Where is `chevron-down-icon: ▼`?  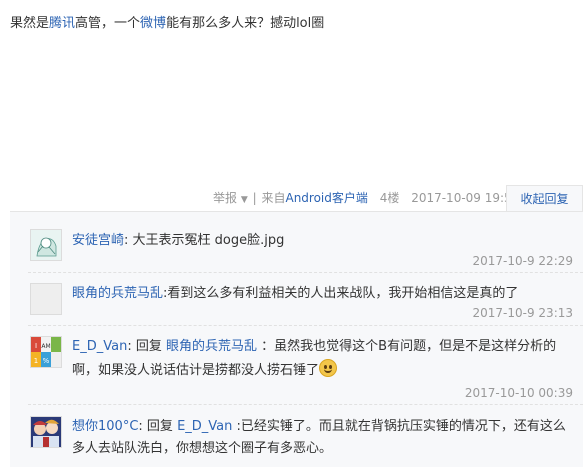 chevron-down-icon: ▼ is located at coordinates (244, 200).